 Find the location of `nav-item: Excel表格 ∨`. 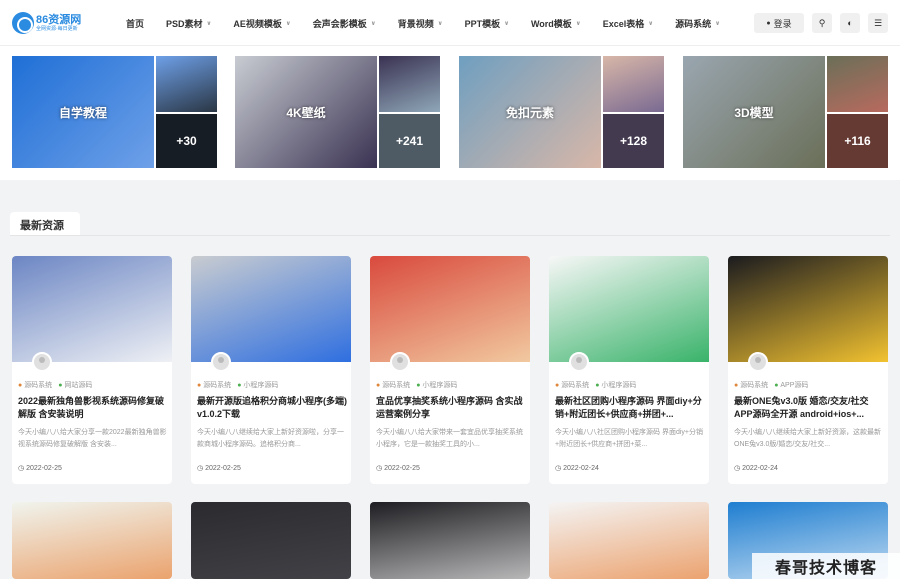

nav-item: Excel表格 ∨ is located at coordinates (628, 23).